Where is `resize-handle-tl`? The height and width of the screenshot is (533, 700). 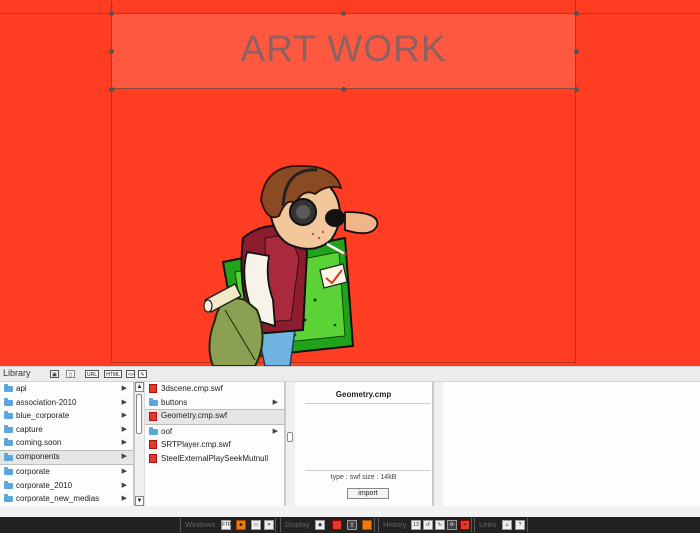
resize-handle-tl is located at coordinates (111, 13).